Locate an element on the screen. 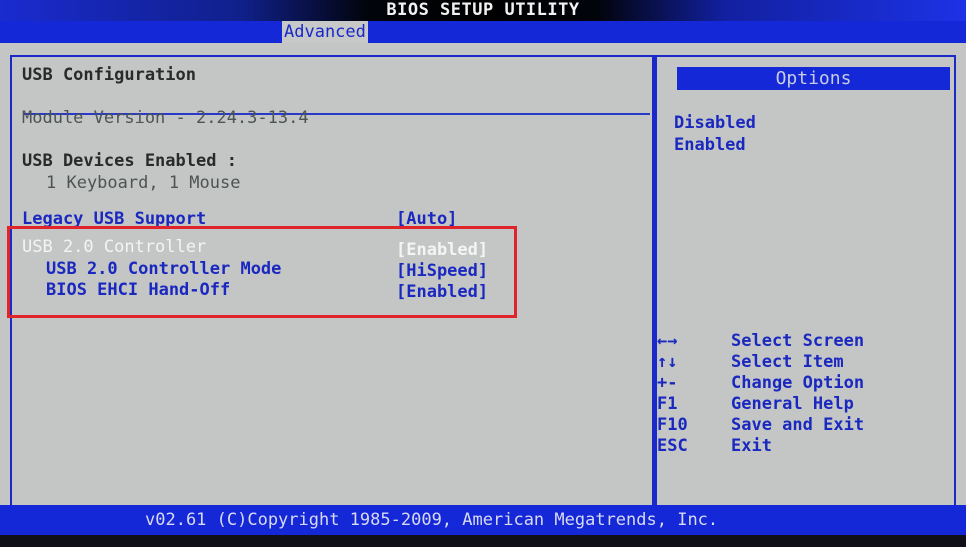  help-key-f1: F1 is located at coordinates (667, 404).